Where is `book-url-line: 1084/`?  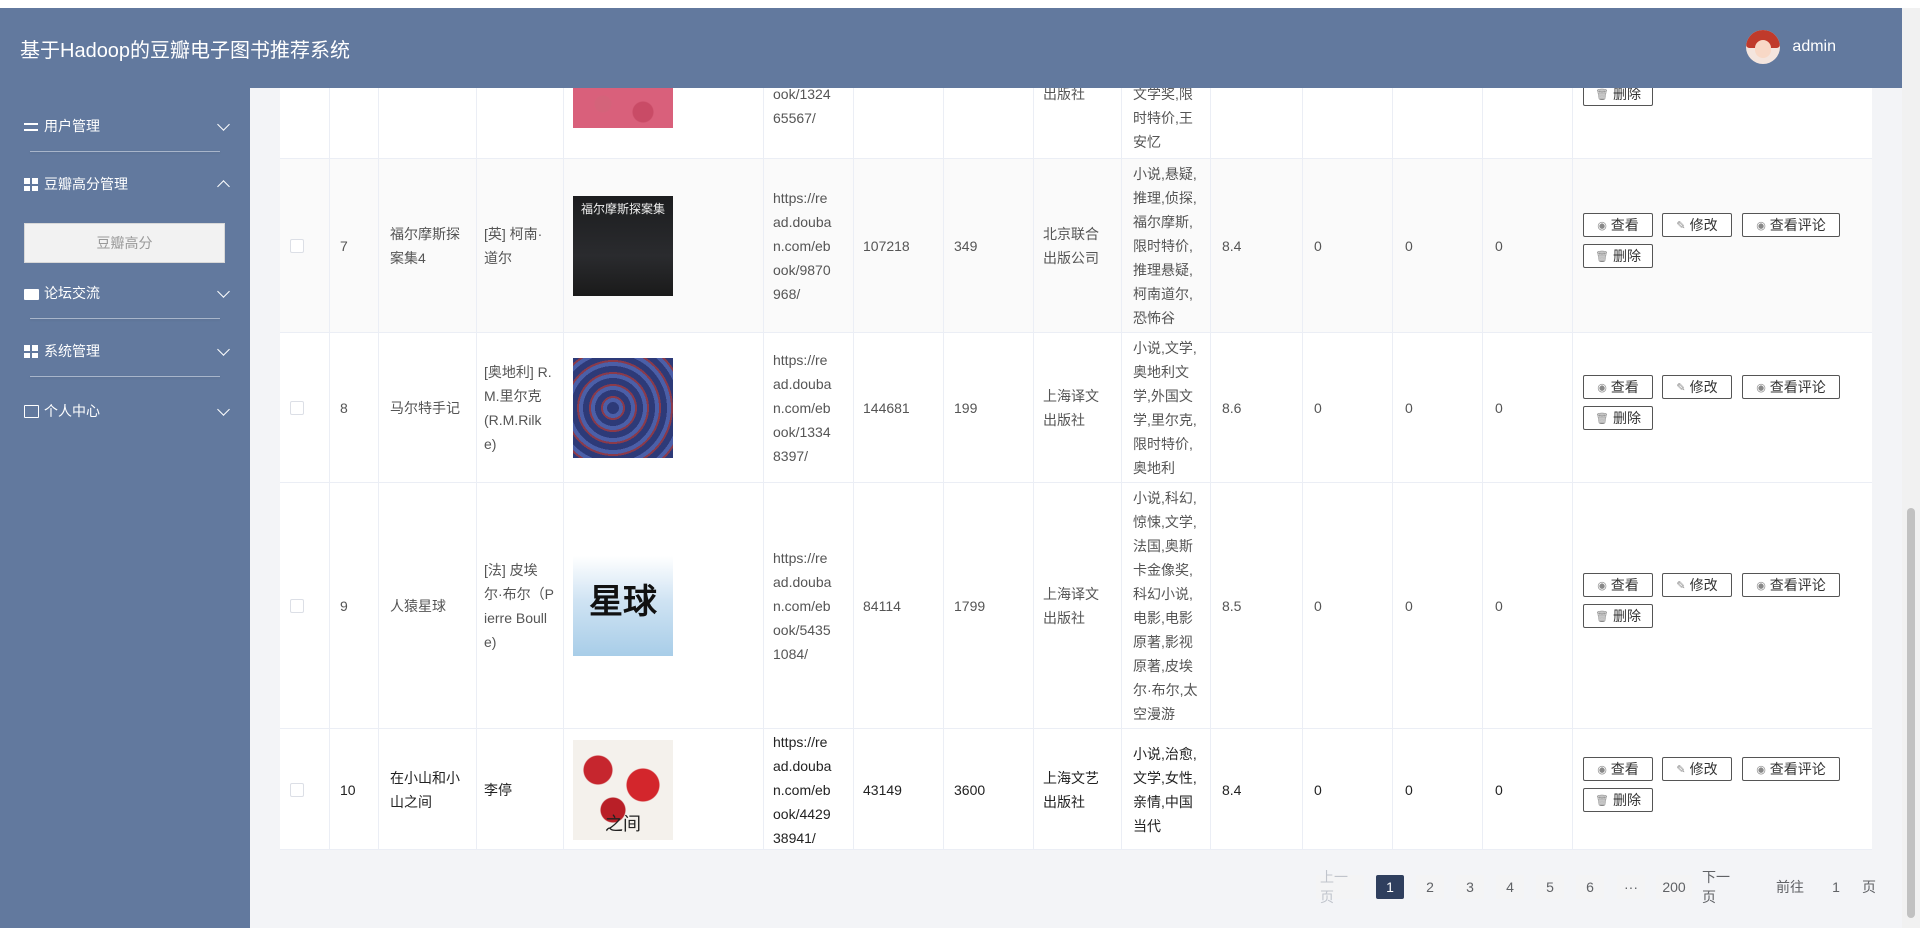
book-url-line: 1084/ is located at coordinates (791, 654).